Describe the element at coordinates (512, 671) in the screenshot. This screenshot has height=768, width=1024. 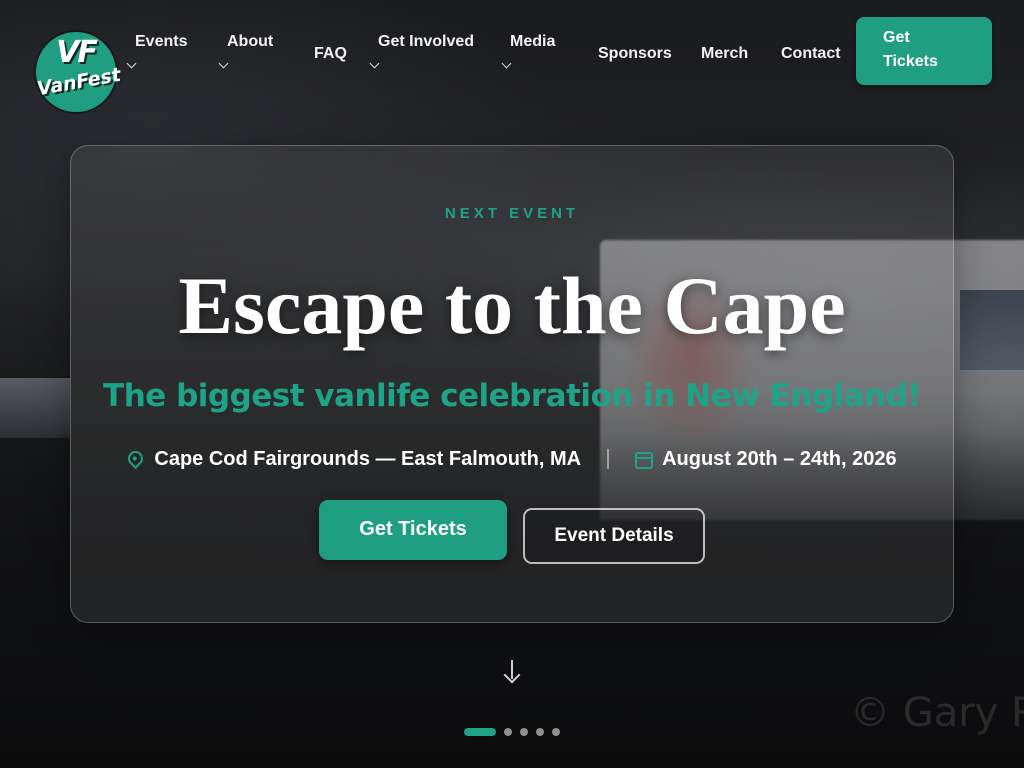
I see `arrow-down-icon` at that location.